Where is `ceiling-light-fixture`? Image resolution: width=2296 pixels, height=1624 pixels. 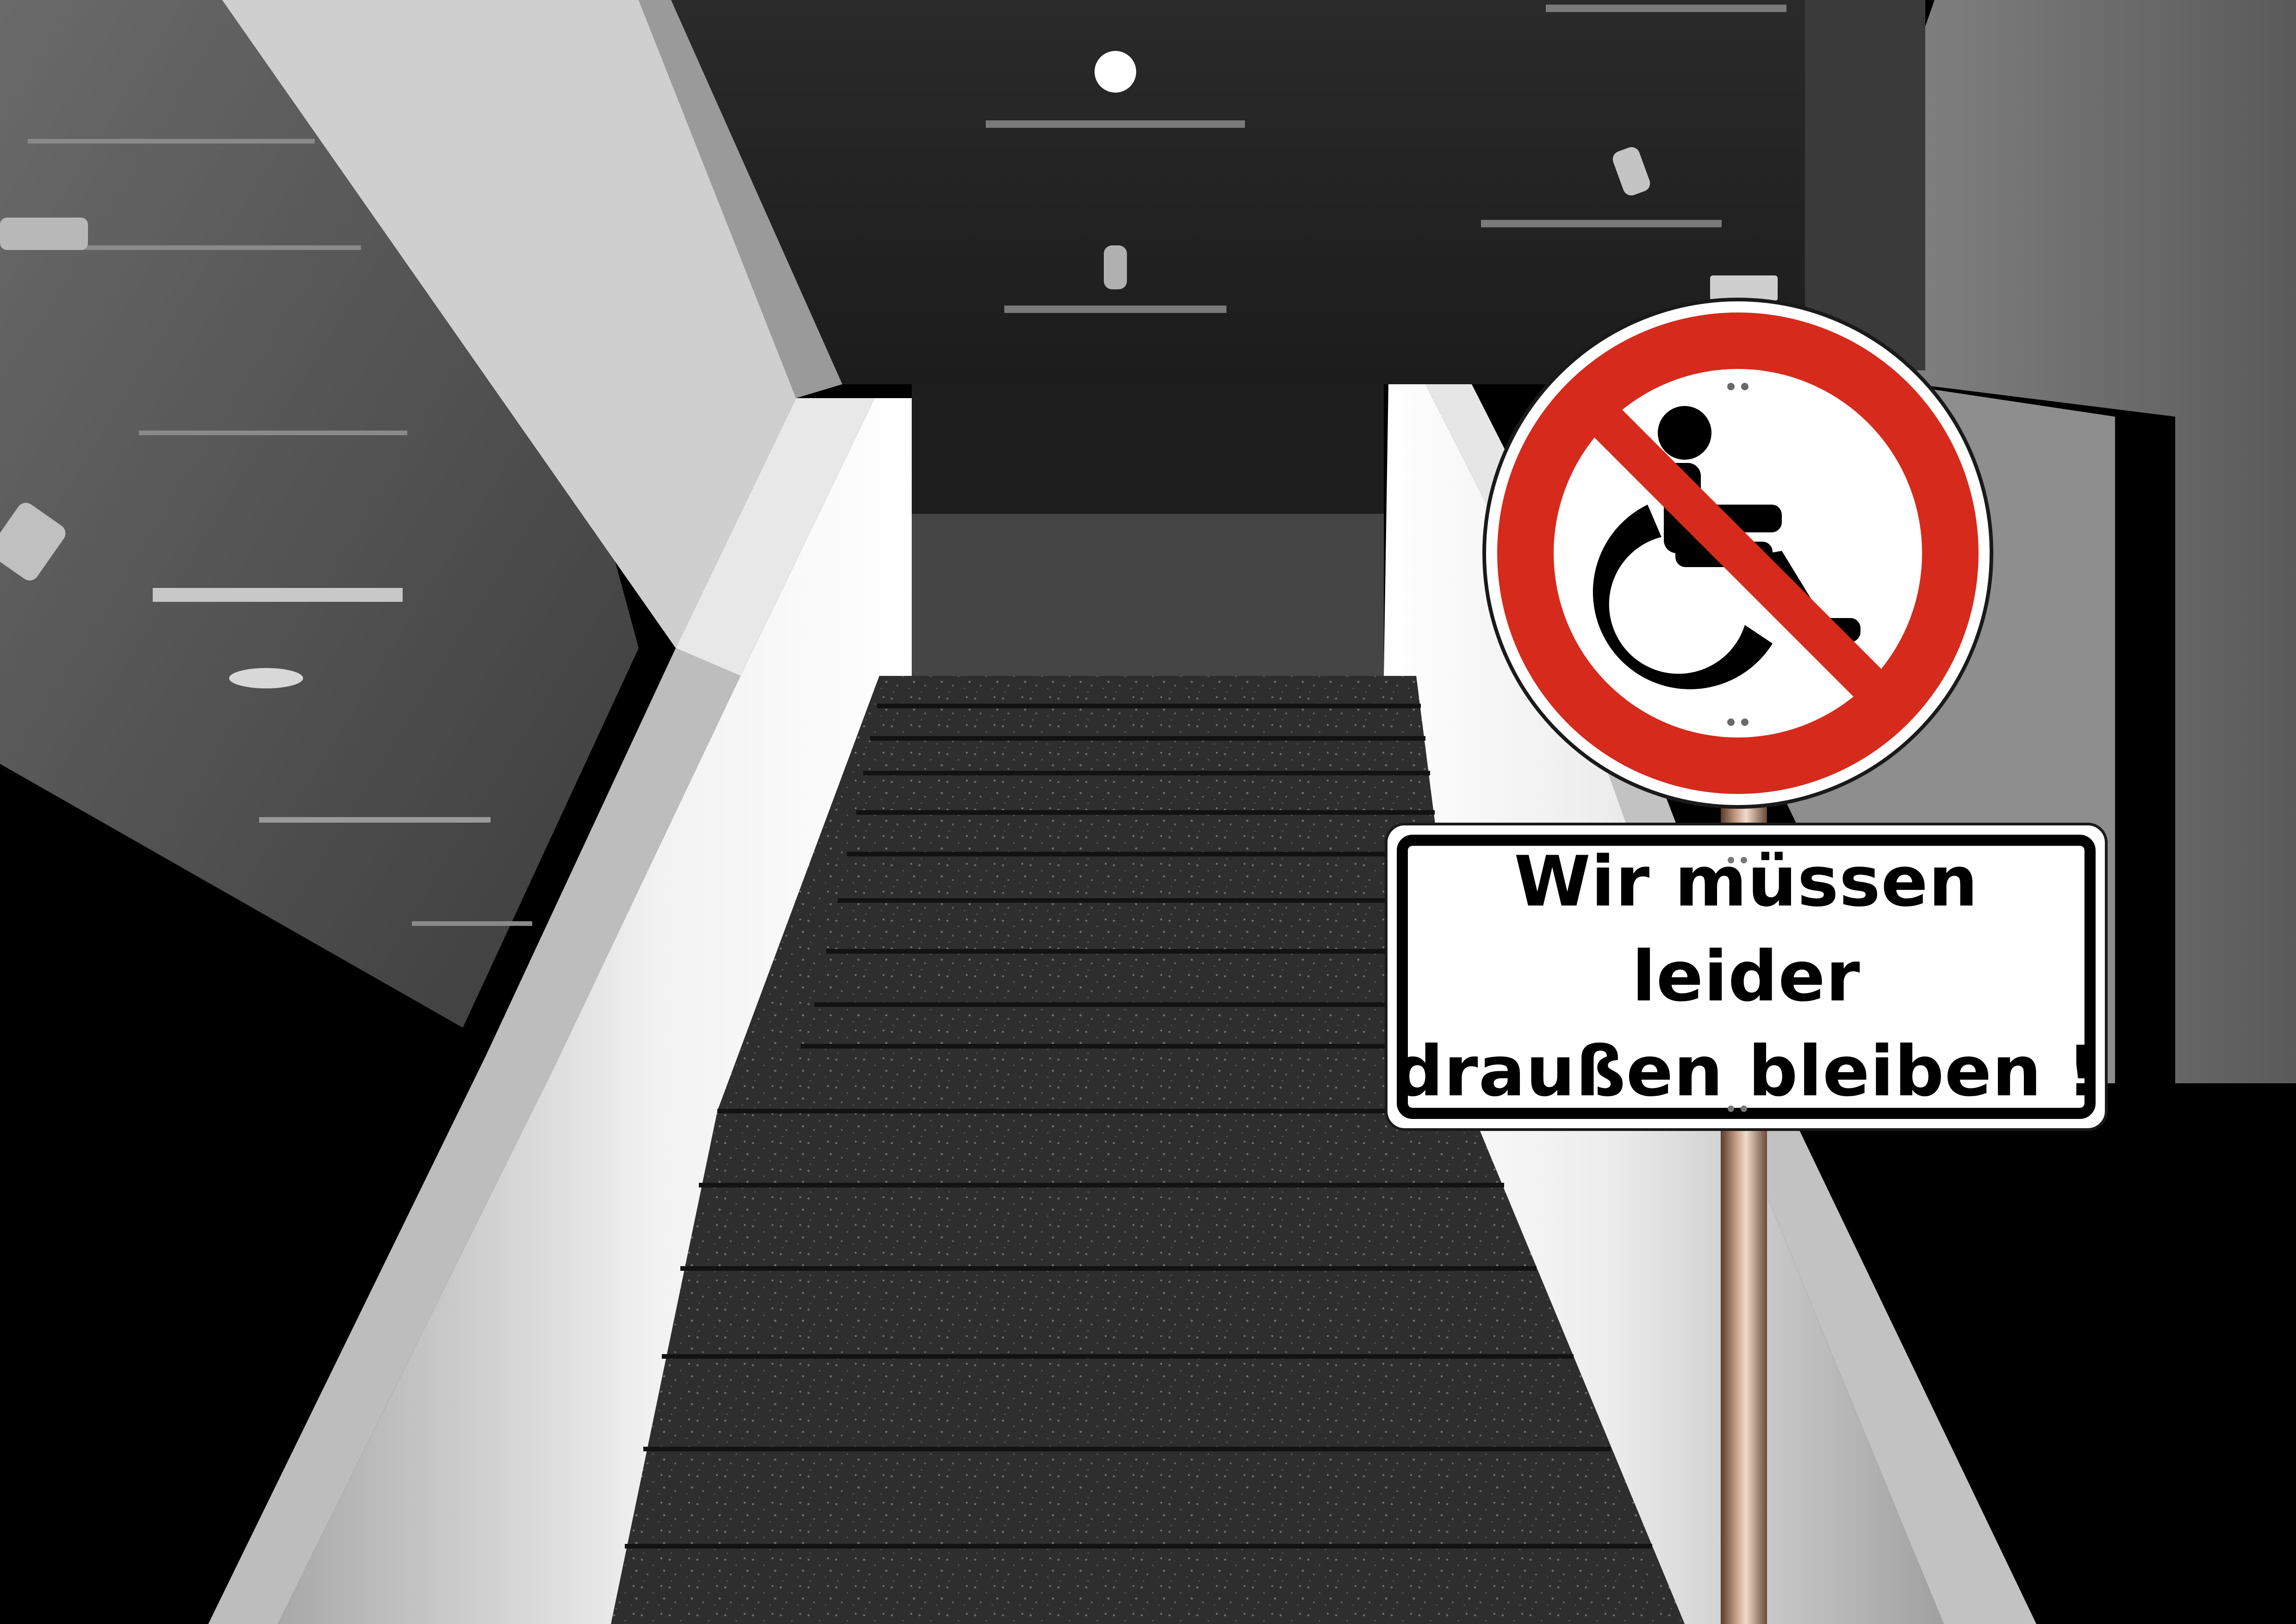 ceiling-light-fixture is located at coordinates (266, 678).